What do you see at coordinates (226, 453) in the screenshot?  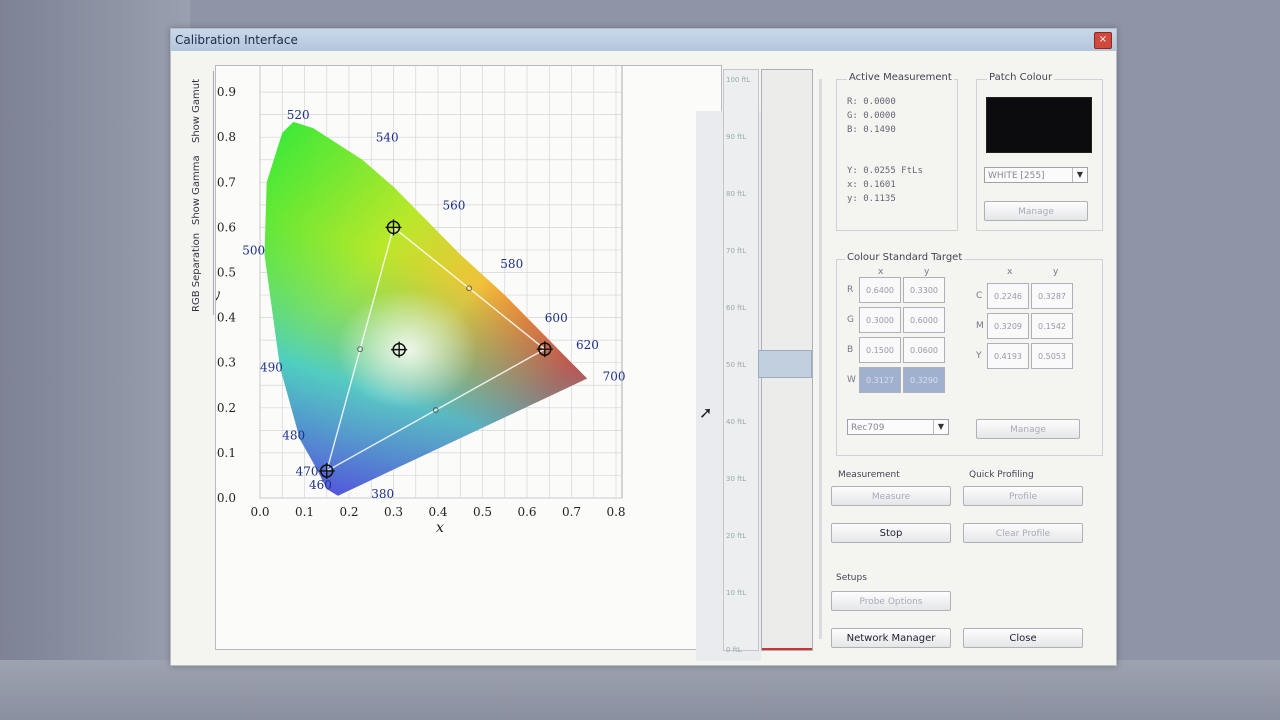 I see `y-tick-label: 0.1` at bounding box center [226, 453].